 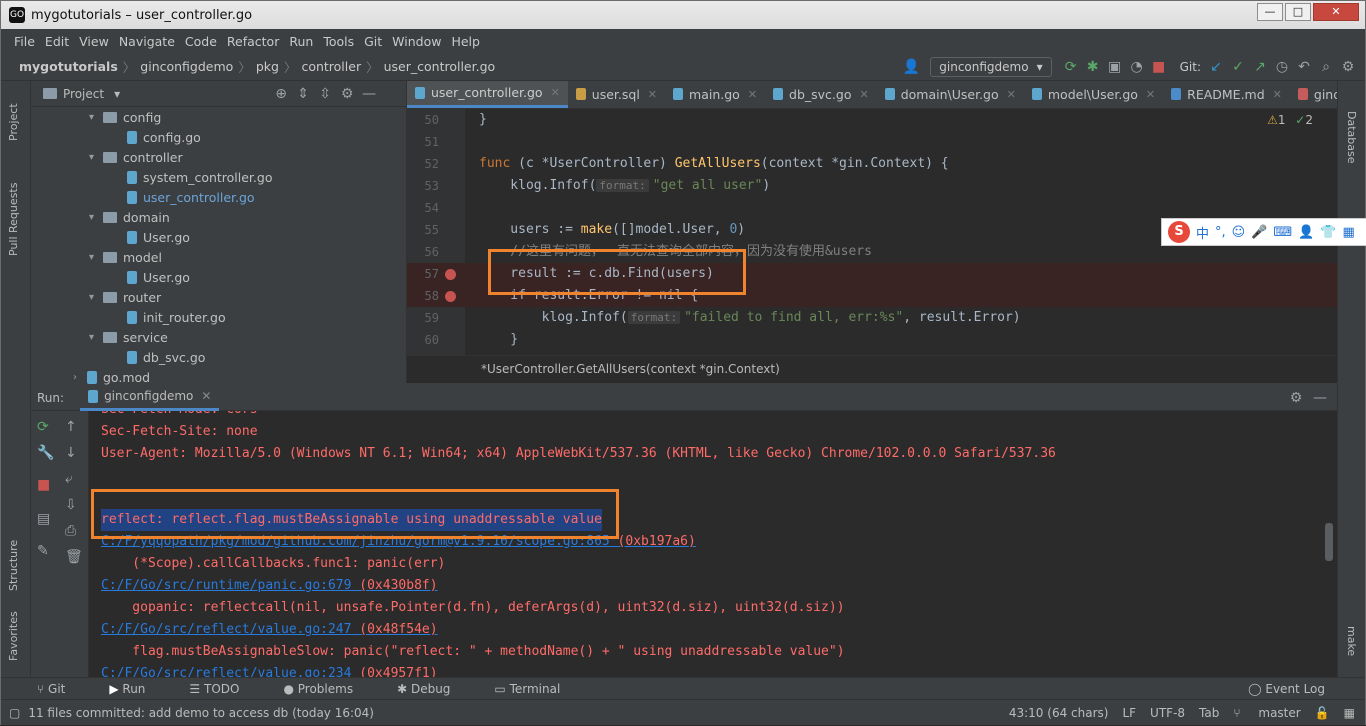 What do you see at coordinates (1238, 67) in the screenshot?
I see `git-commit-icon: ✓` at bounding box center [1238, 67].